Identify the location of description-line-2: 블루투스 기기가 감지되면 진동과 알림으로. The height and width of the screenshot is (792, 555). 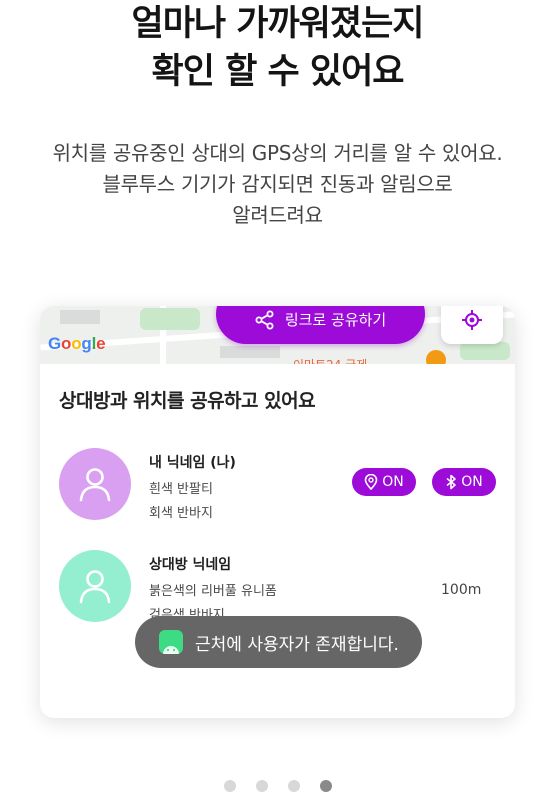
(277, 184).